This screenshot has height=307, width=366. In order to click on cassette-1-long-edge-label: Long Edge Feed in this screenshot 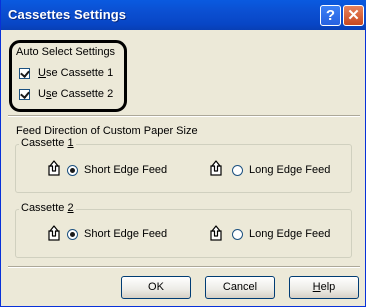, I will do `click(289, 170)`.